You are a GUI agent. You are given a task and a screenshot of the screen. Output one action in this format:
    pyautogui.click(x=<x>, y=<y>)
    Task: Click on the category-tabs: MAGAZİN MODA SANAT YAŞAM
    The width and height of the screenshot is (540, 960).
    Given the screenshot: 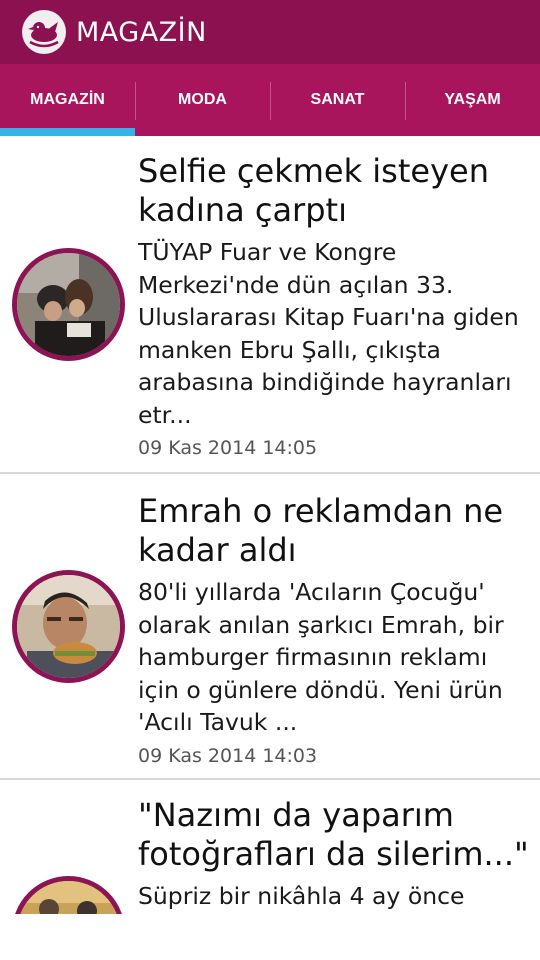 What is the action you would take?
    pyautogui.click(x=270, y=100)
    